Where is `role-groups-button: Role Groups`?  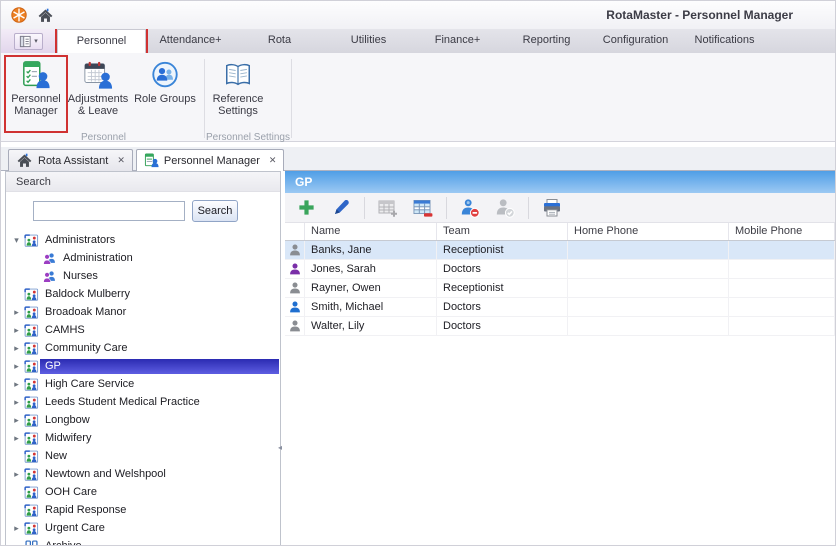
role-groups-button: Role Groups is located at coordinates (165, 94).